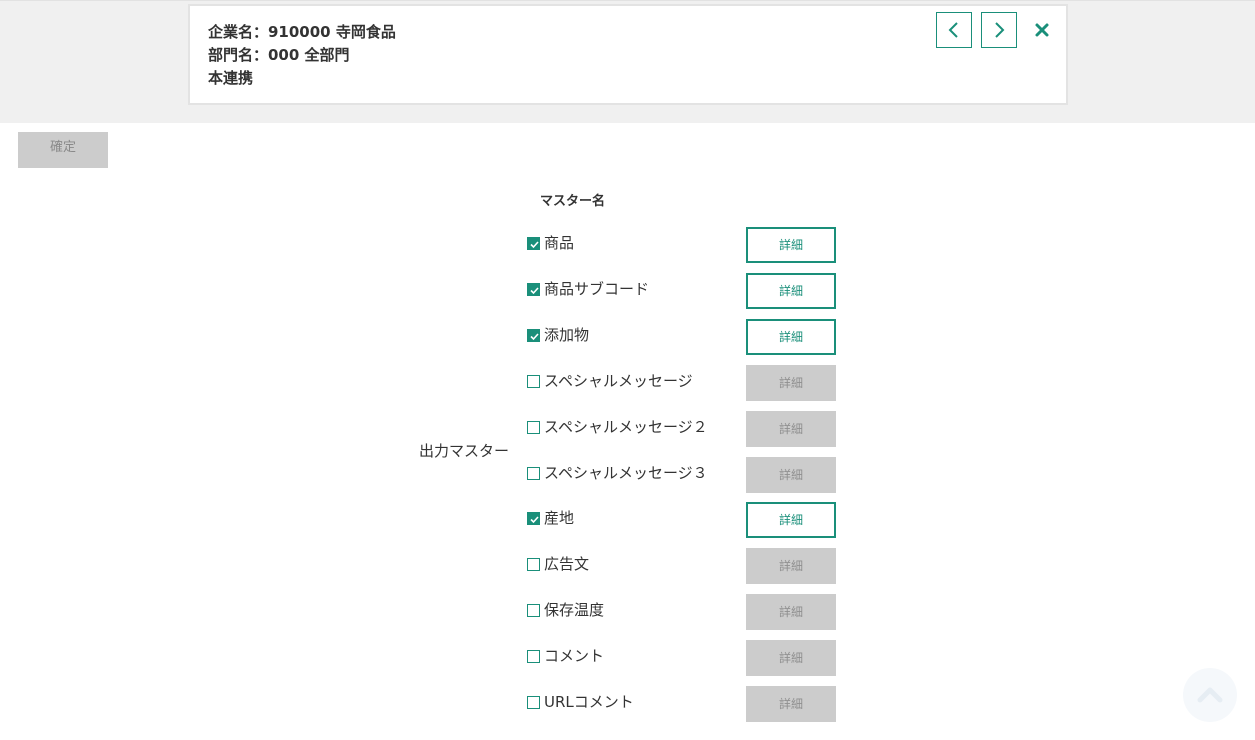 This screenshot has width=1255, height=740. What do you see at coordinates (687, 566) in the screenshot?
I see `master-row: 広告文 詳細` at bounding box center [687, 566].